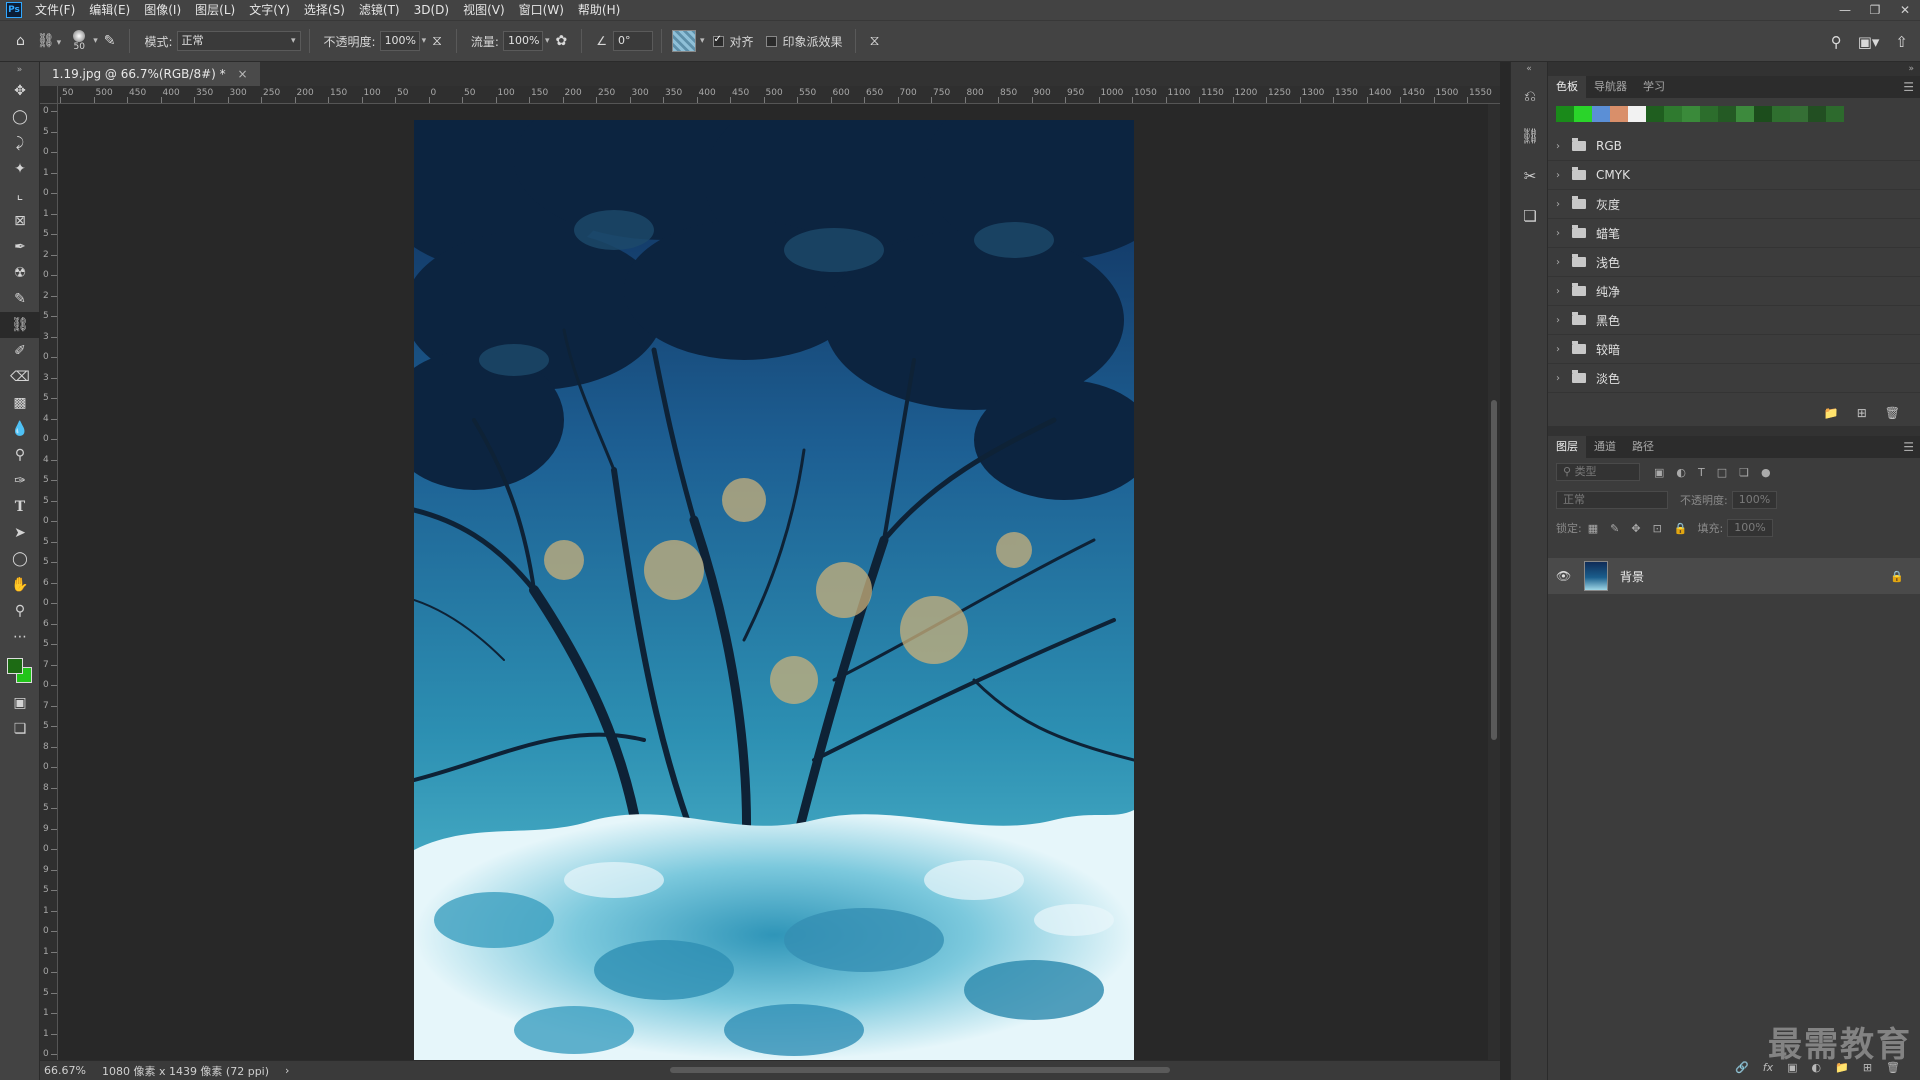  I want to click on filter-pixel-icon: ▣, so click(1659, 472).